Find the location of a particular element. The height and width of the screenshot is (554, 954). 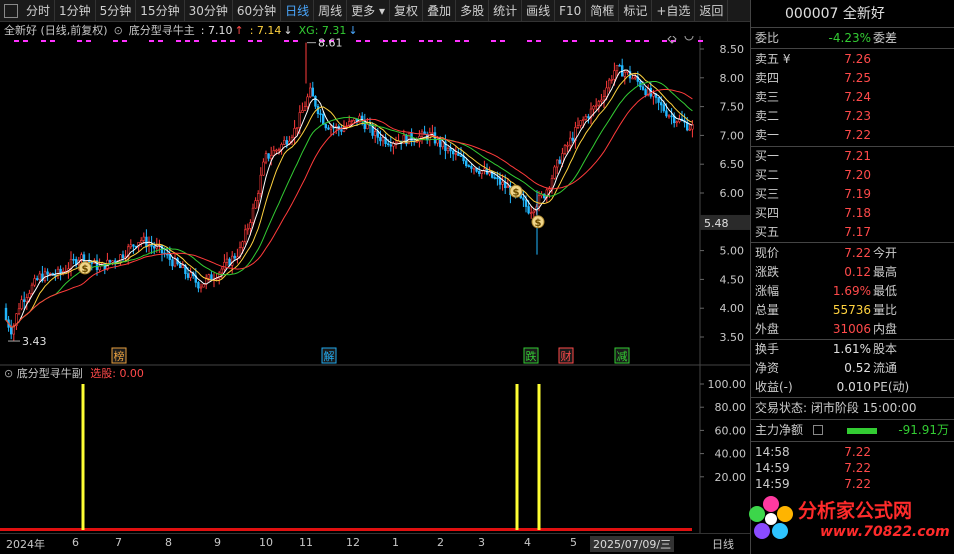

buy-row-cell: 买三 is located at coordinates (767, 194).